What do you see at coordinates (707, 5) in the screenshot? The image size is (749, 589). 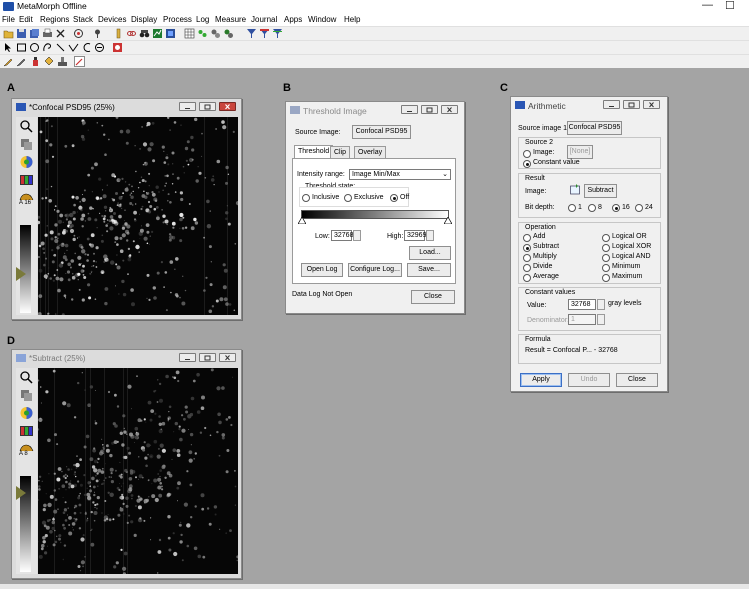 I see `minimize-icon: —` at bounding box center [707, 5].